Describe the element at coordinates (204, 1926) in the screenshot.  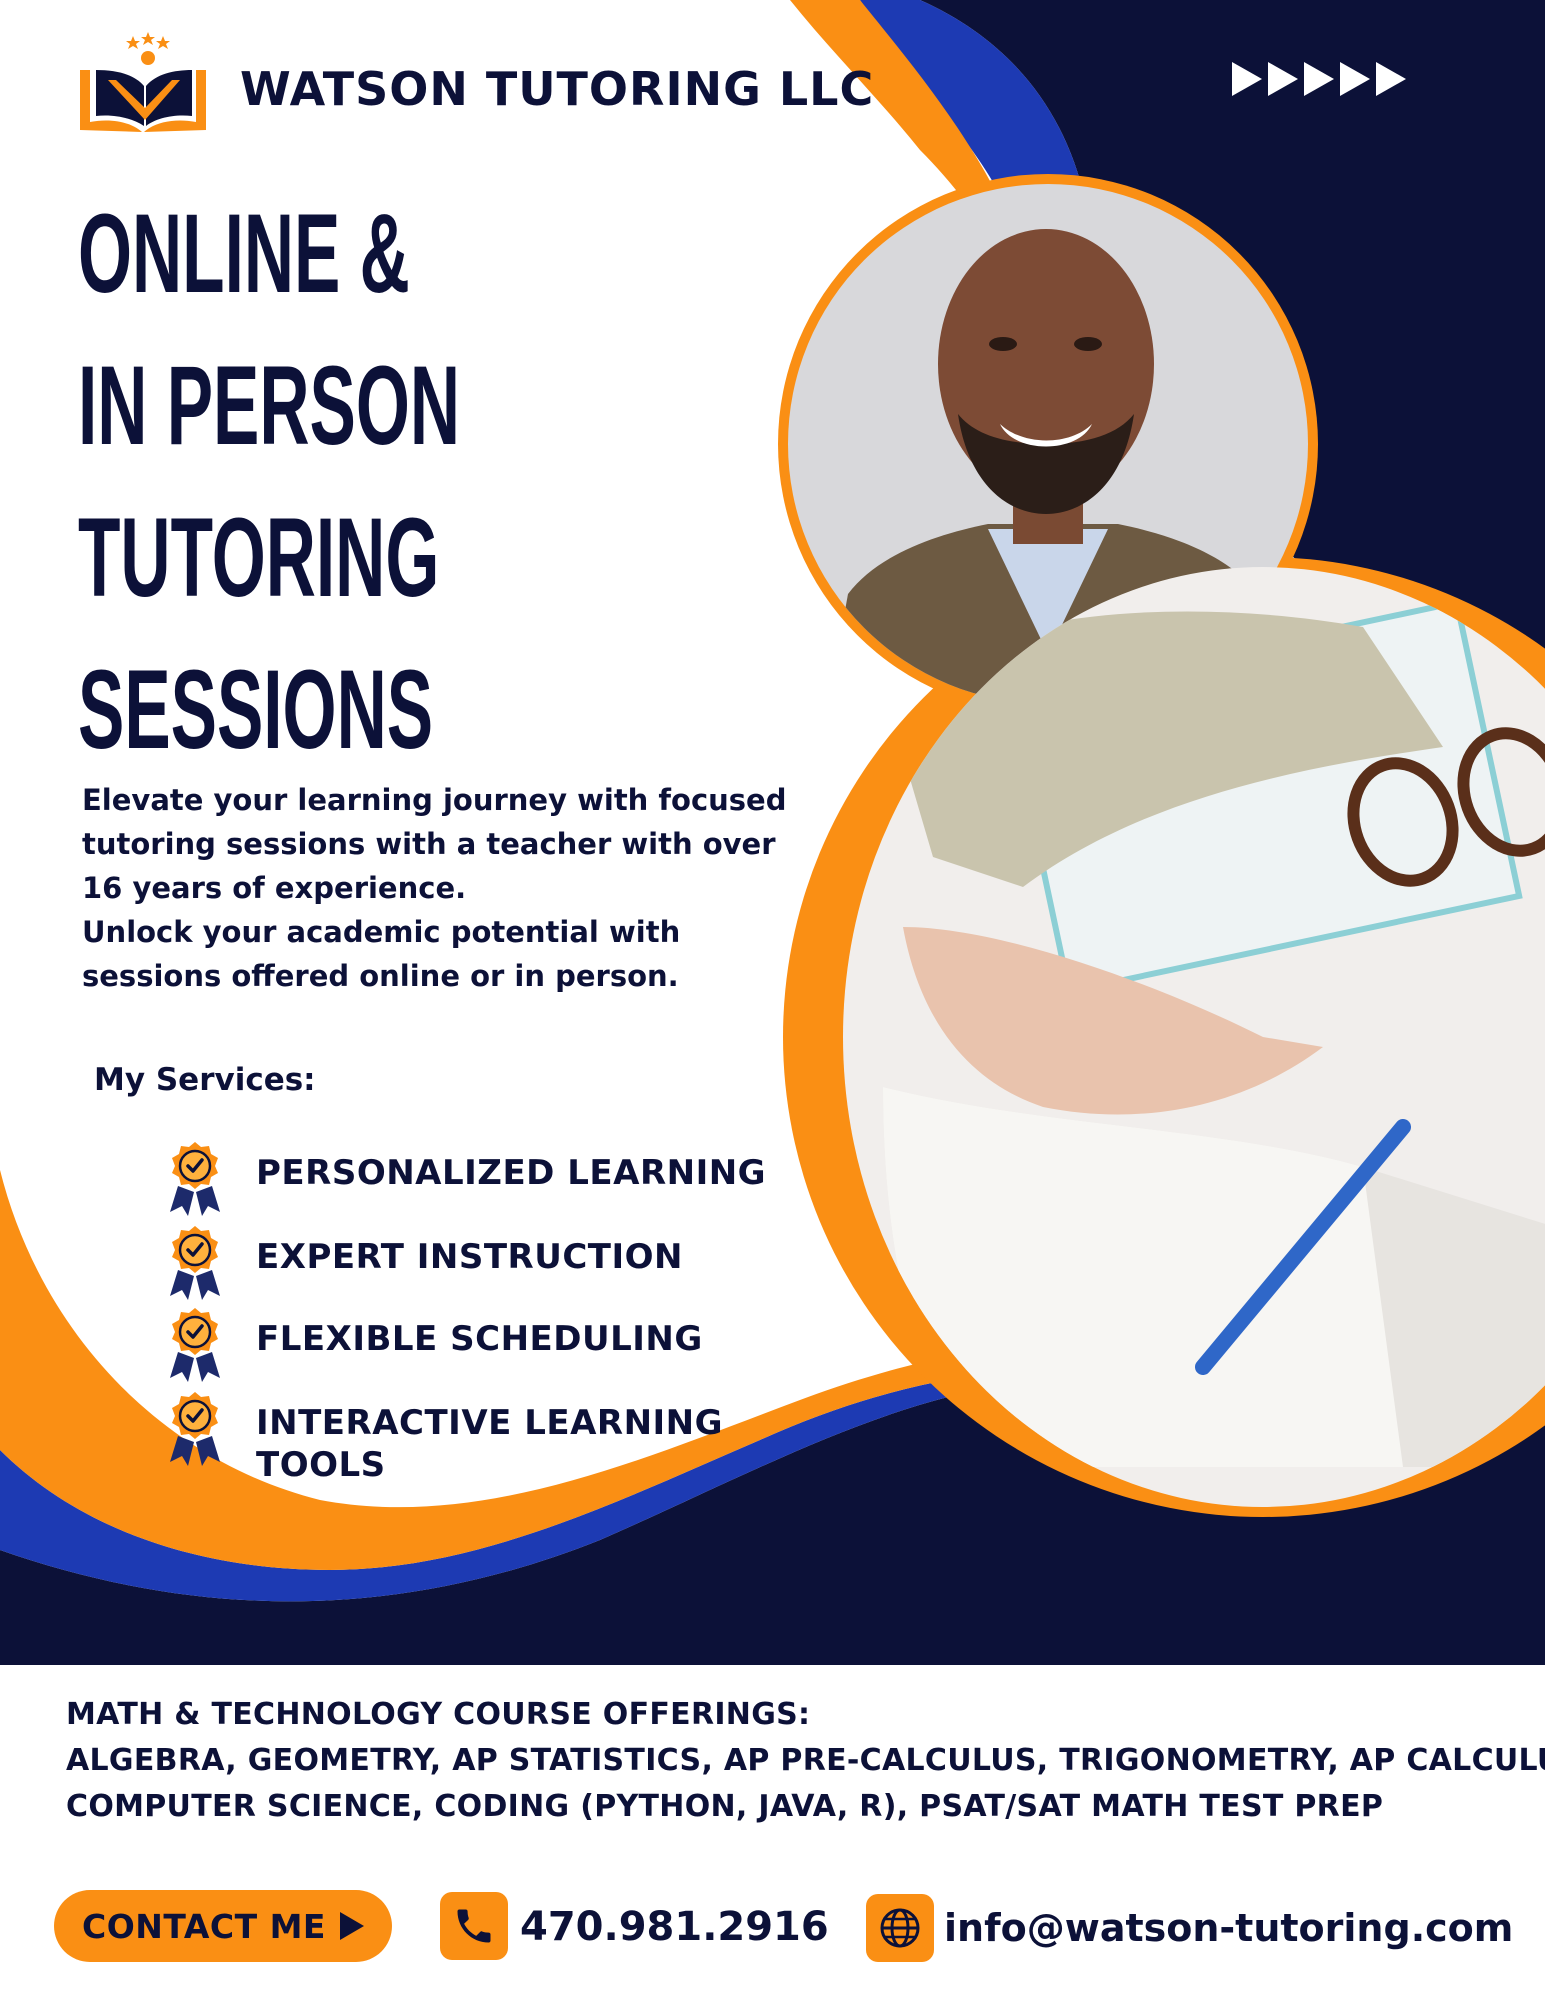
I see `contact-button-label: CONTACT ME` at that location.